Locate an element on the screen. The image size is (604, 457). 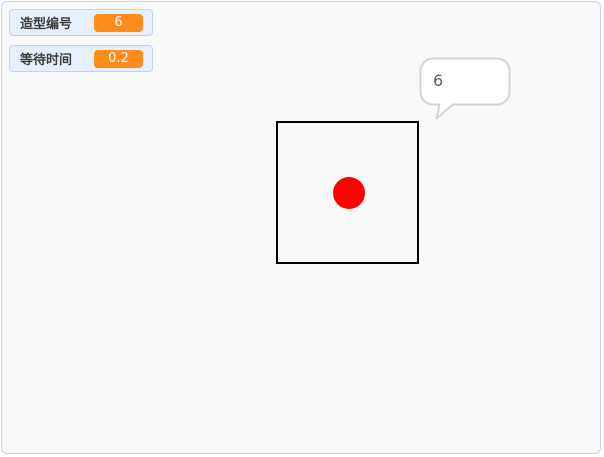
sprite-red-dot is located at coordinates (349, 193).